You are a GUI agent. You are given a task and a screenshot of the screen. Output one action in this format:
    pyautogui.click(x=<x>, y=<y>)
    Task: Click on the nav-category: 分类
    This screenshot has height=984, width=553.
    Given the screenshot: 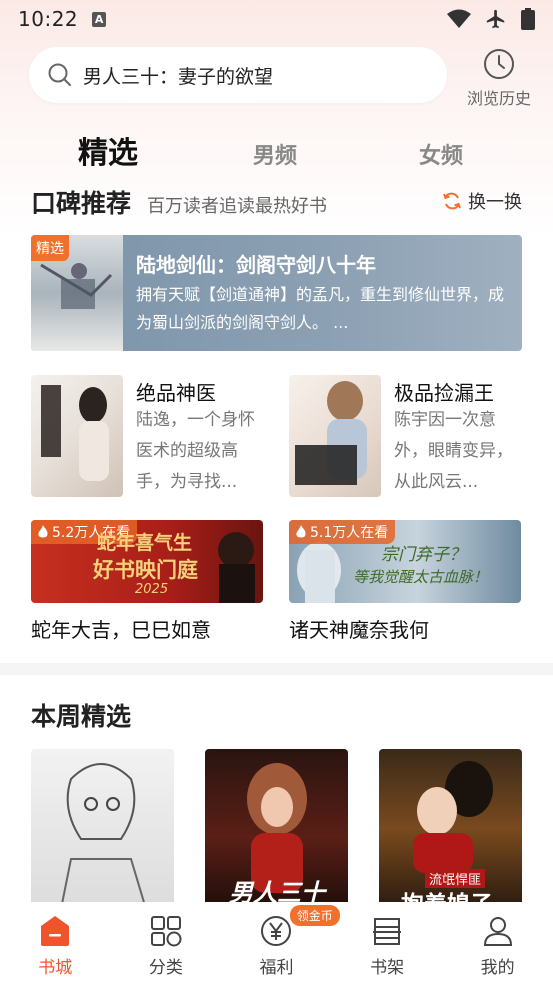 What is the action you would take?
    pyautogui.click(x=166, y=943)
    